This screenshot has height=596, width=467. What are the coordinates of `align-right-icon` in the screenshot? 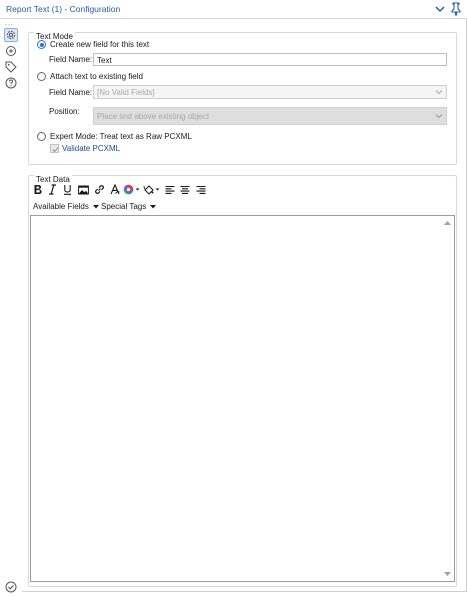 It's located at (200, 189).